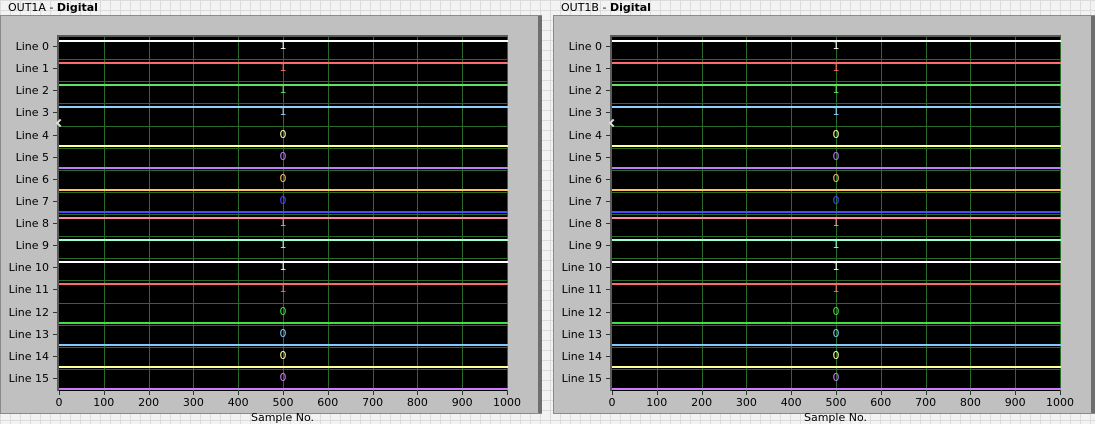  Describe the element at coordinates (283, 45) in the screenshot. I see `line-value-0: 1` at that location.